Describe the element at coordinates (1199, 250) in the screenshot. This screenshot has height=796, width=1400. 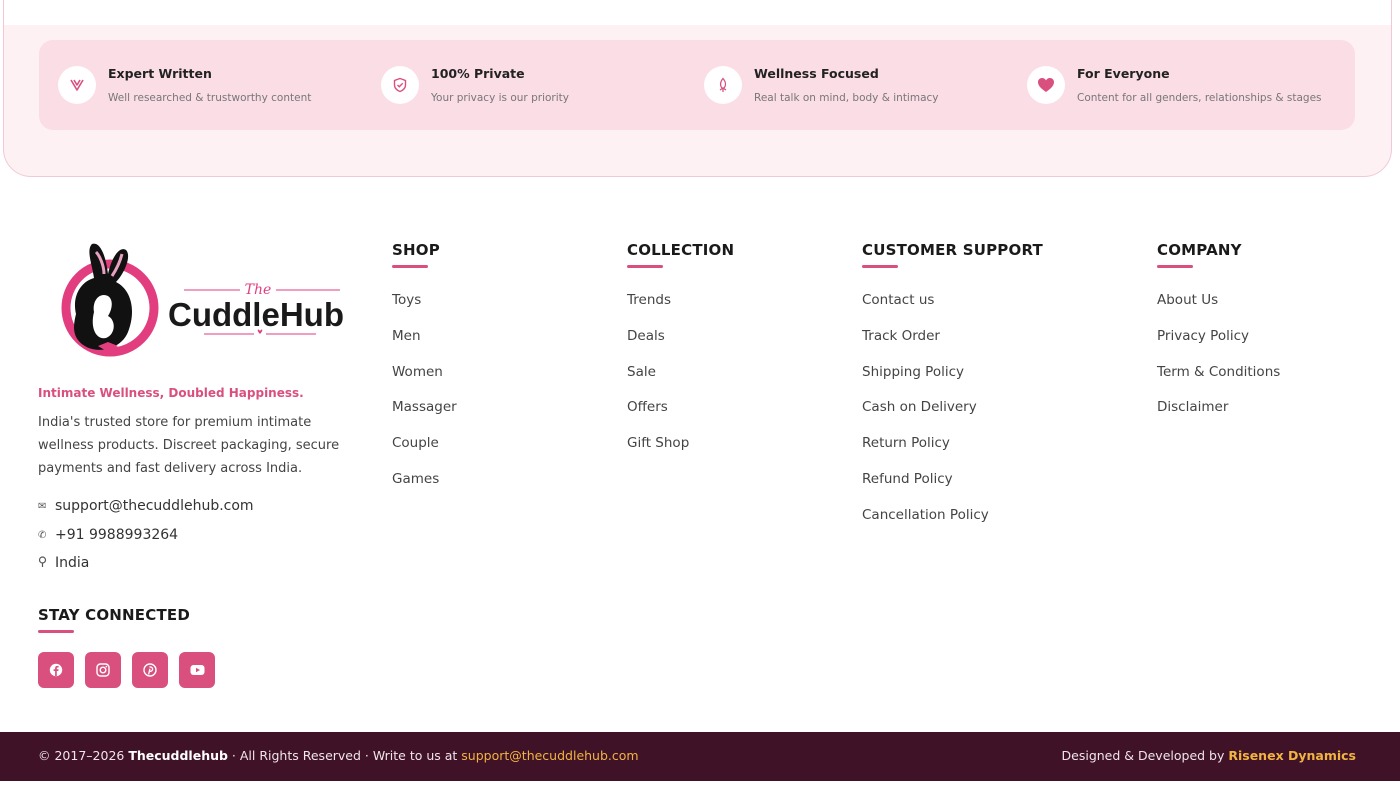
I see `company-heading: COMPANY` at that location.